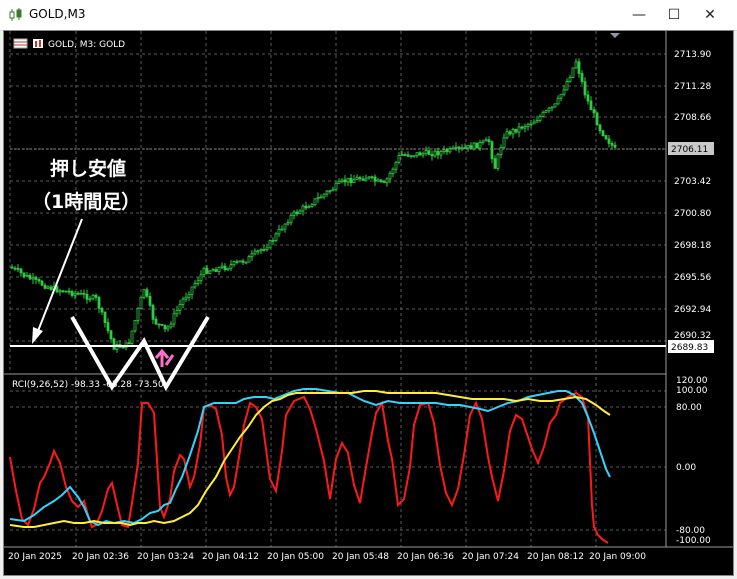 This screenshot has width=737, height=579. What do you see at coordinates (140, 353) in the screenshot?
I see `w-pattern-drawing` at bounding box center [140, 353].